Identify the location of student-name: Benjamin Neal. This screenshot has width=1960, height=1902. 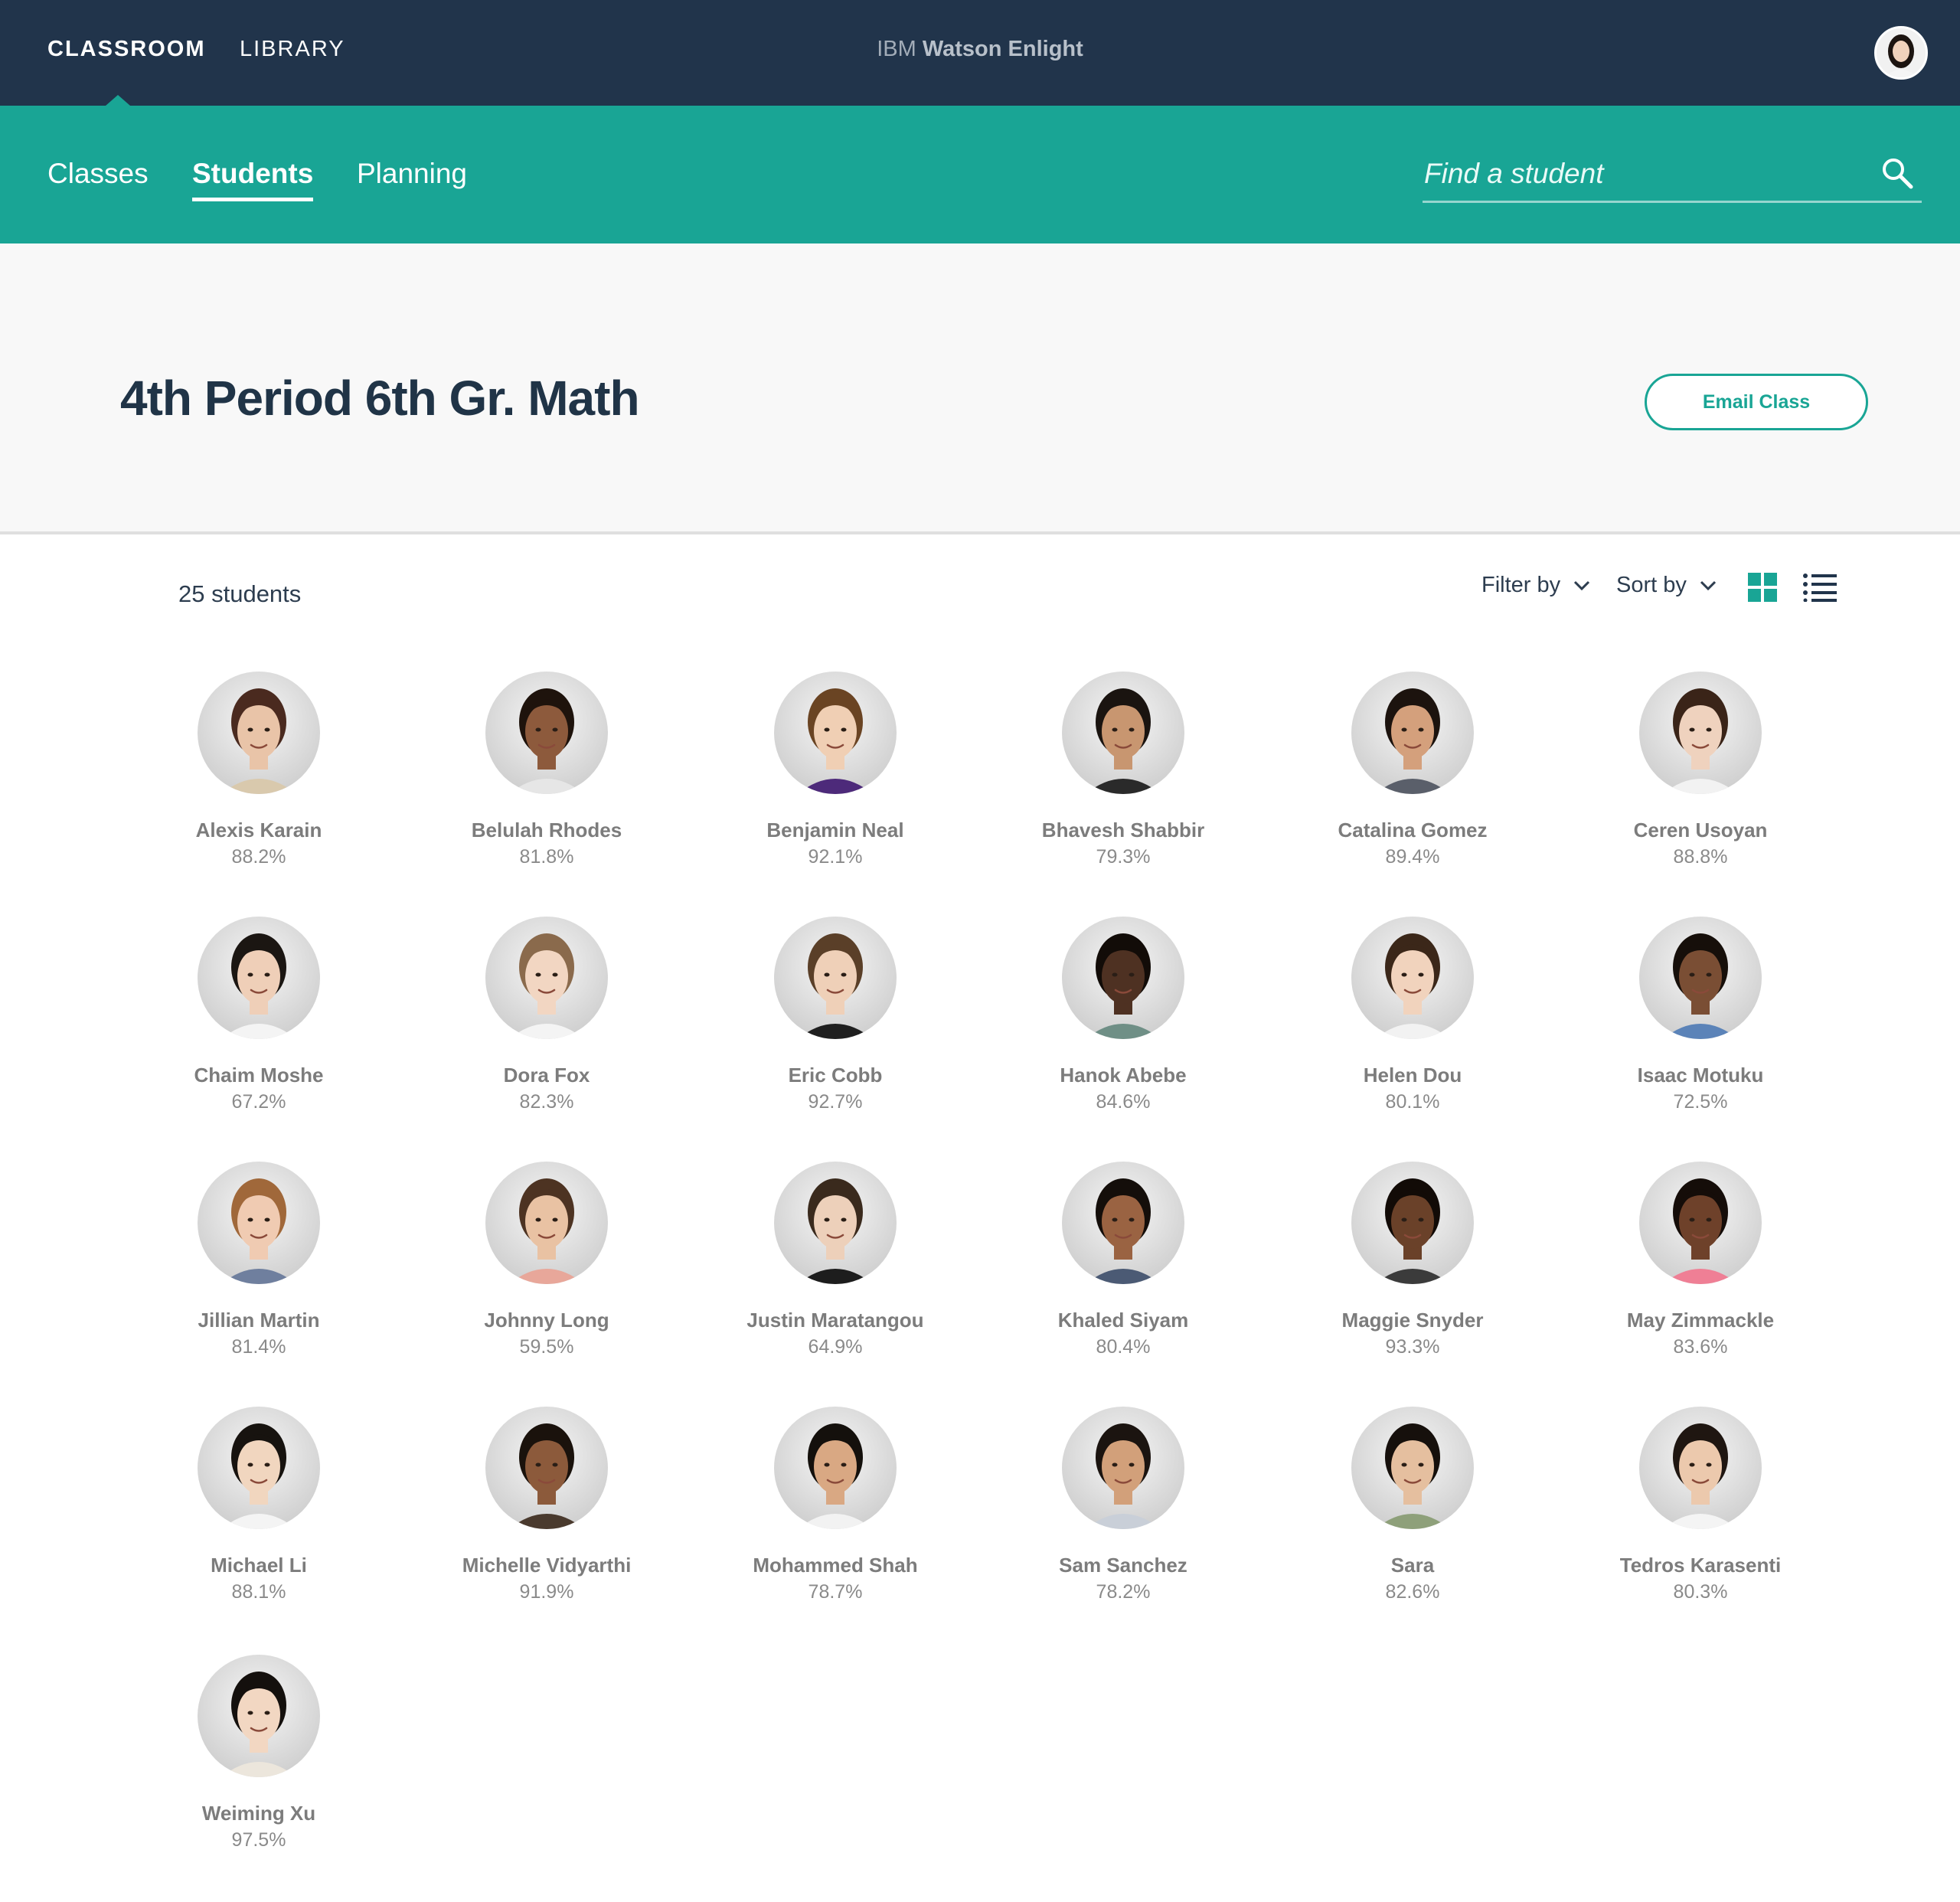
(835, 830).